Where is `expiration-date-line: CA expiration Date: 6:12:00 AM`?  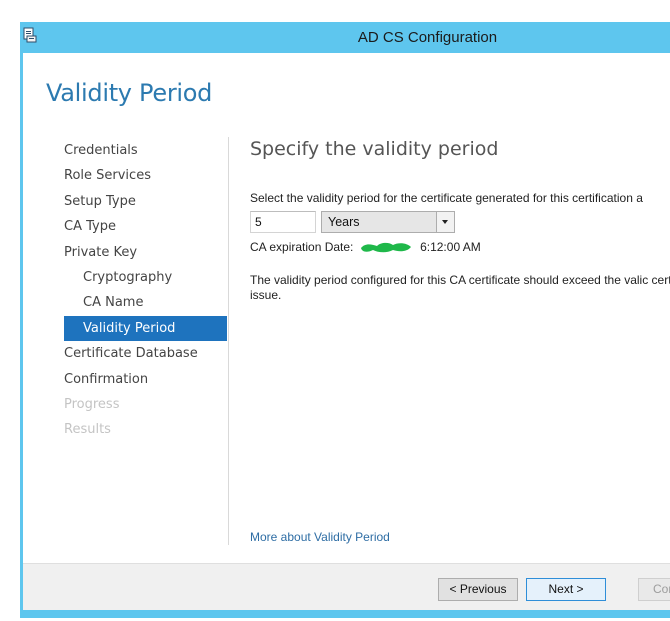
expiration-date-line: CA expiration Date: 6:12:00 AM is located at coordinates (365, 247).